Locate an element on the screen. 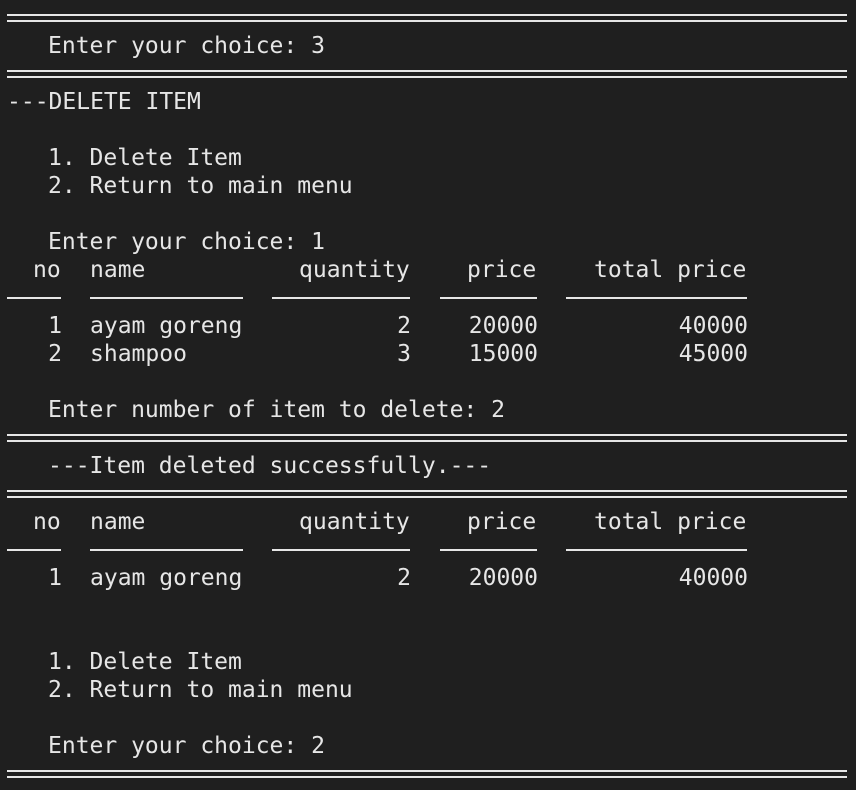 This screenshot has width=856, height=790. choice-prompt-delete-menu: Enter your choice: 1 is located at coordinates (186, 242).